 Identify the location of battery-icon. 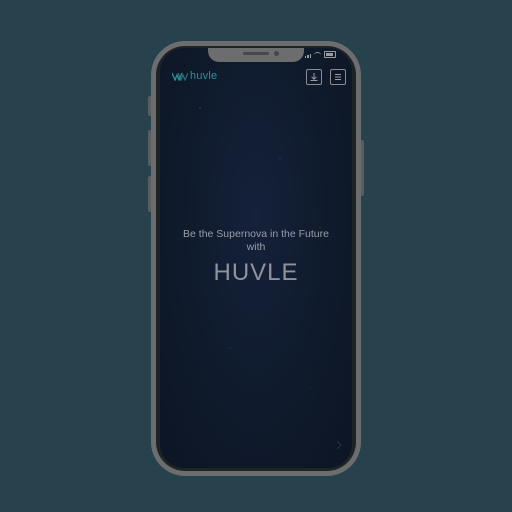
(330, 54).